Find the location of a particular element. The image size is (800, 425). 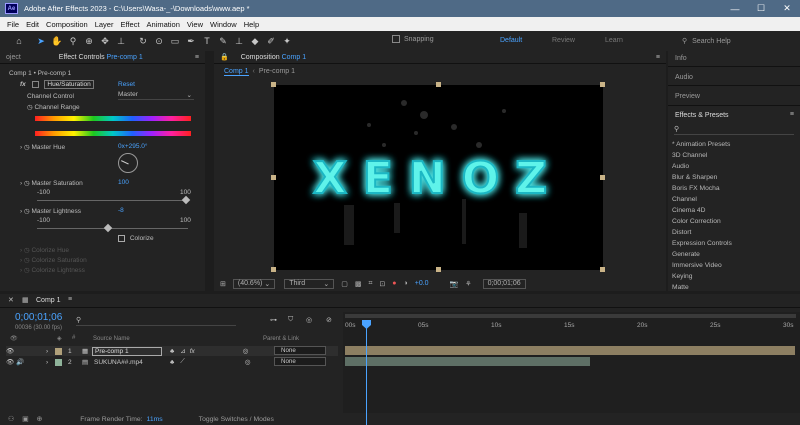

effects-search-input: ⚲ is located at coordinates (734, 130).